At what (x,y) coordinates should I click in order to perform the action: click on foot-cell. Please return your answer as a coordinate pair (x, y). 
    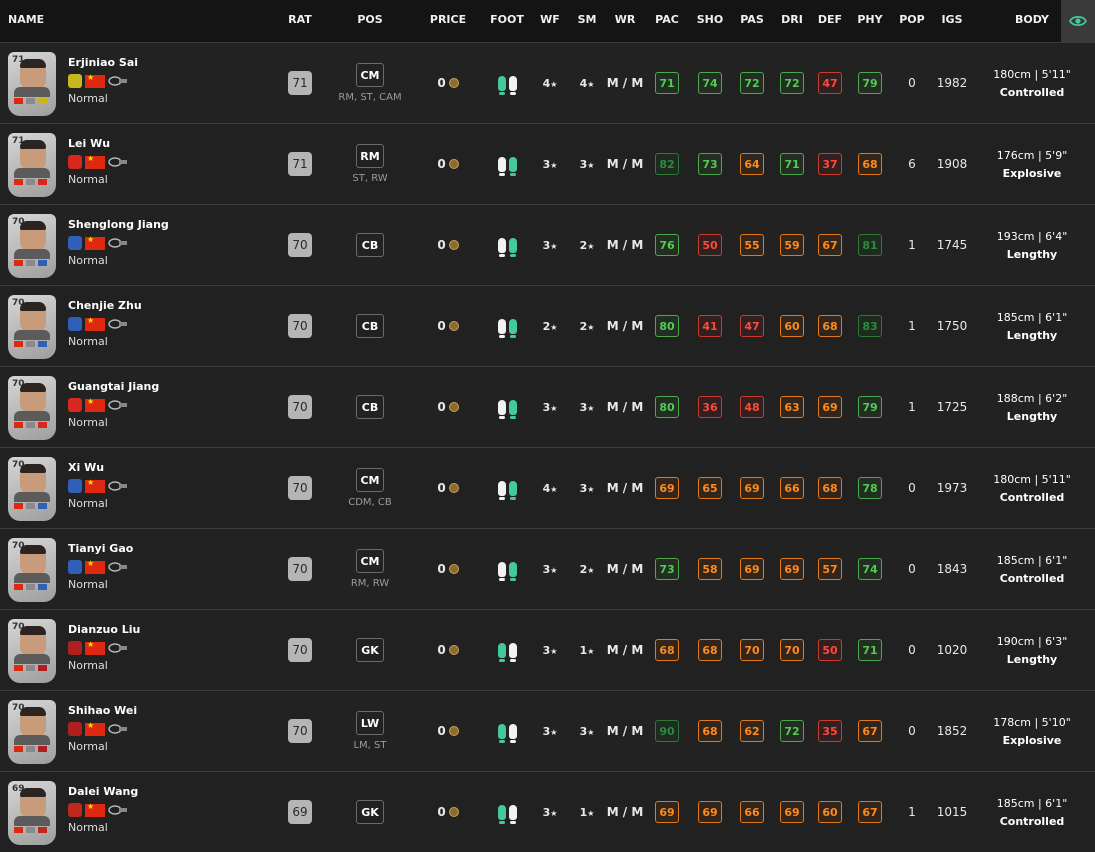
    Looking at the image, I should click on (507, 245).